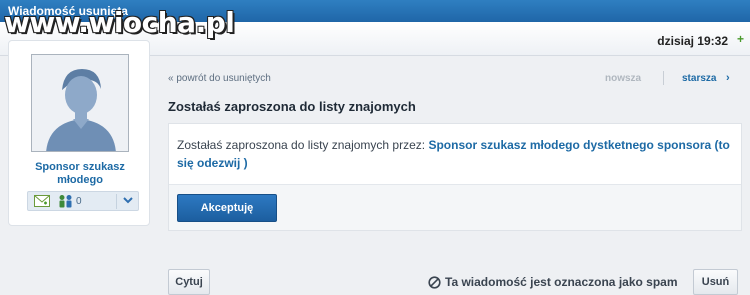 Image resolution: width=750 pixels, height=295 pixels. I want to click on older-message-link: starsza, so click(699, 78).